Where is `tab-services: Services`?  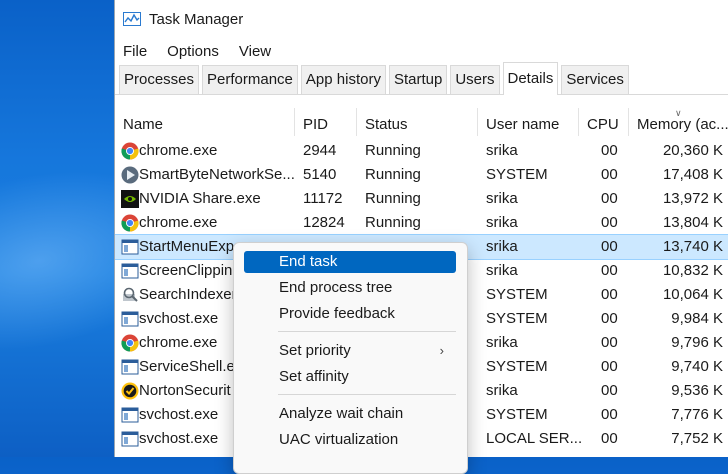 tab-services: Services is located at coordinates (595, 79).